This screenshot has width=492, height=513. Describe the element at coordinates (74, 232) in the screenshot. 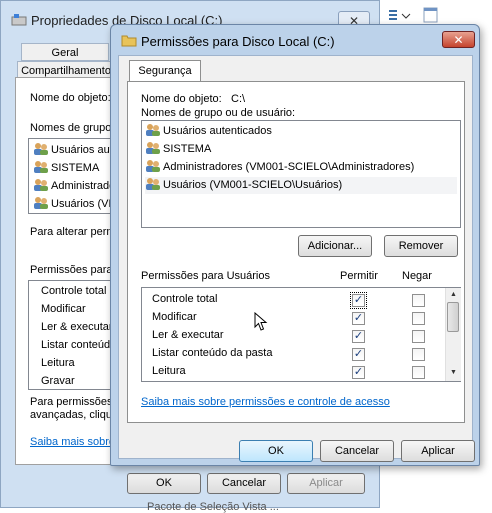

I see `change-perms-text: Para alterar permi` at that location.